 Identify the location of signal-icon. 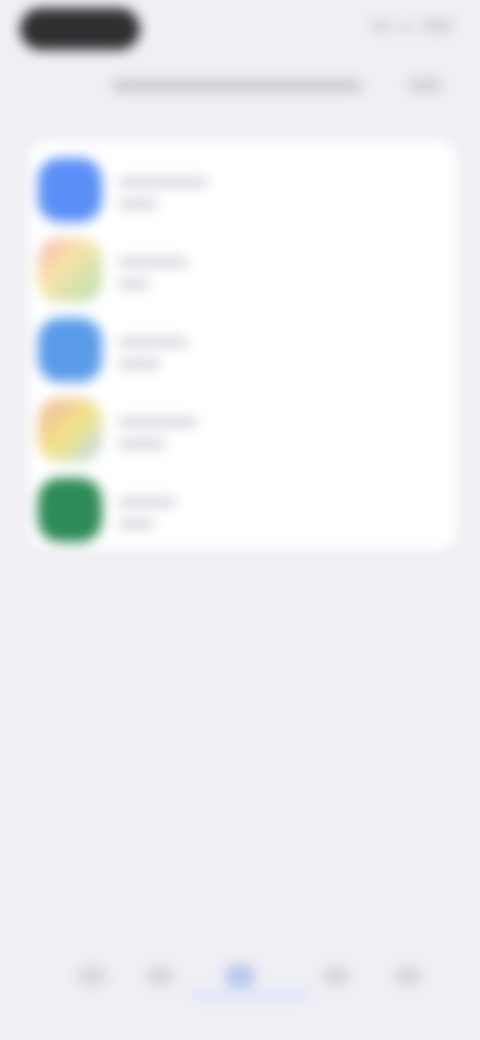
(381, 26).